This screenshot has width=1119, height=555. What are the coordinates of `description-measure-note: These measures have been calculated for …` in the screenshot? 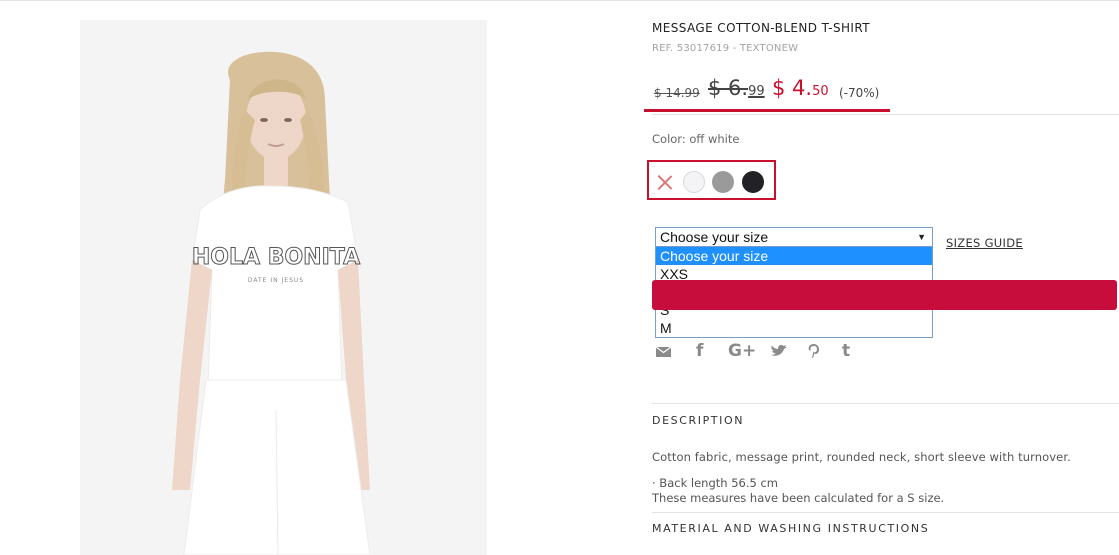 It's located at (798, 498).